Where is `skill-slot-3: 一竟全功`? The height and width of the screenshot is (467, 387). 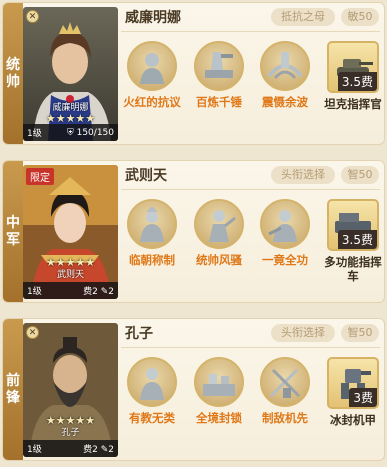 skill-slot-3: 一竟全功 is located at coordinates (285, 233).